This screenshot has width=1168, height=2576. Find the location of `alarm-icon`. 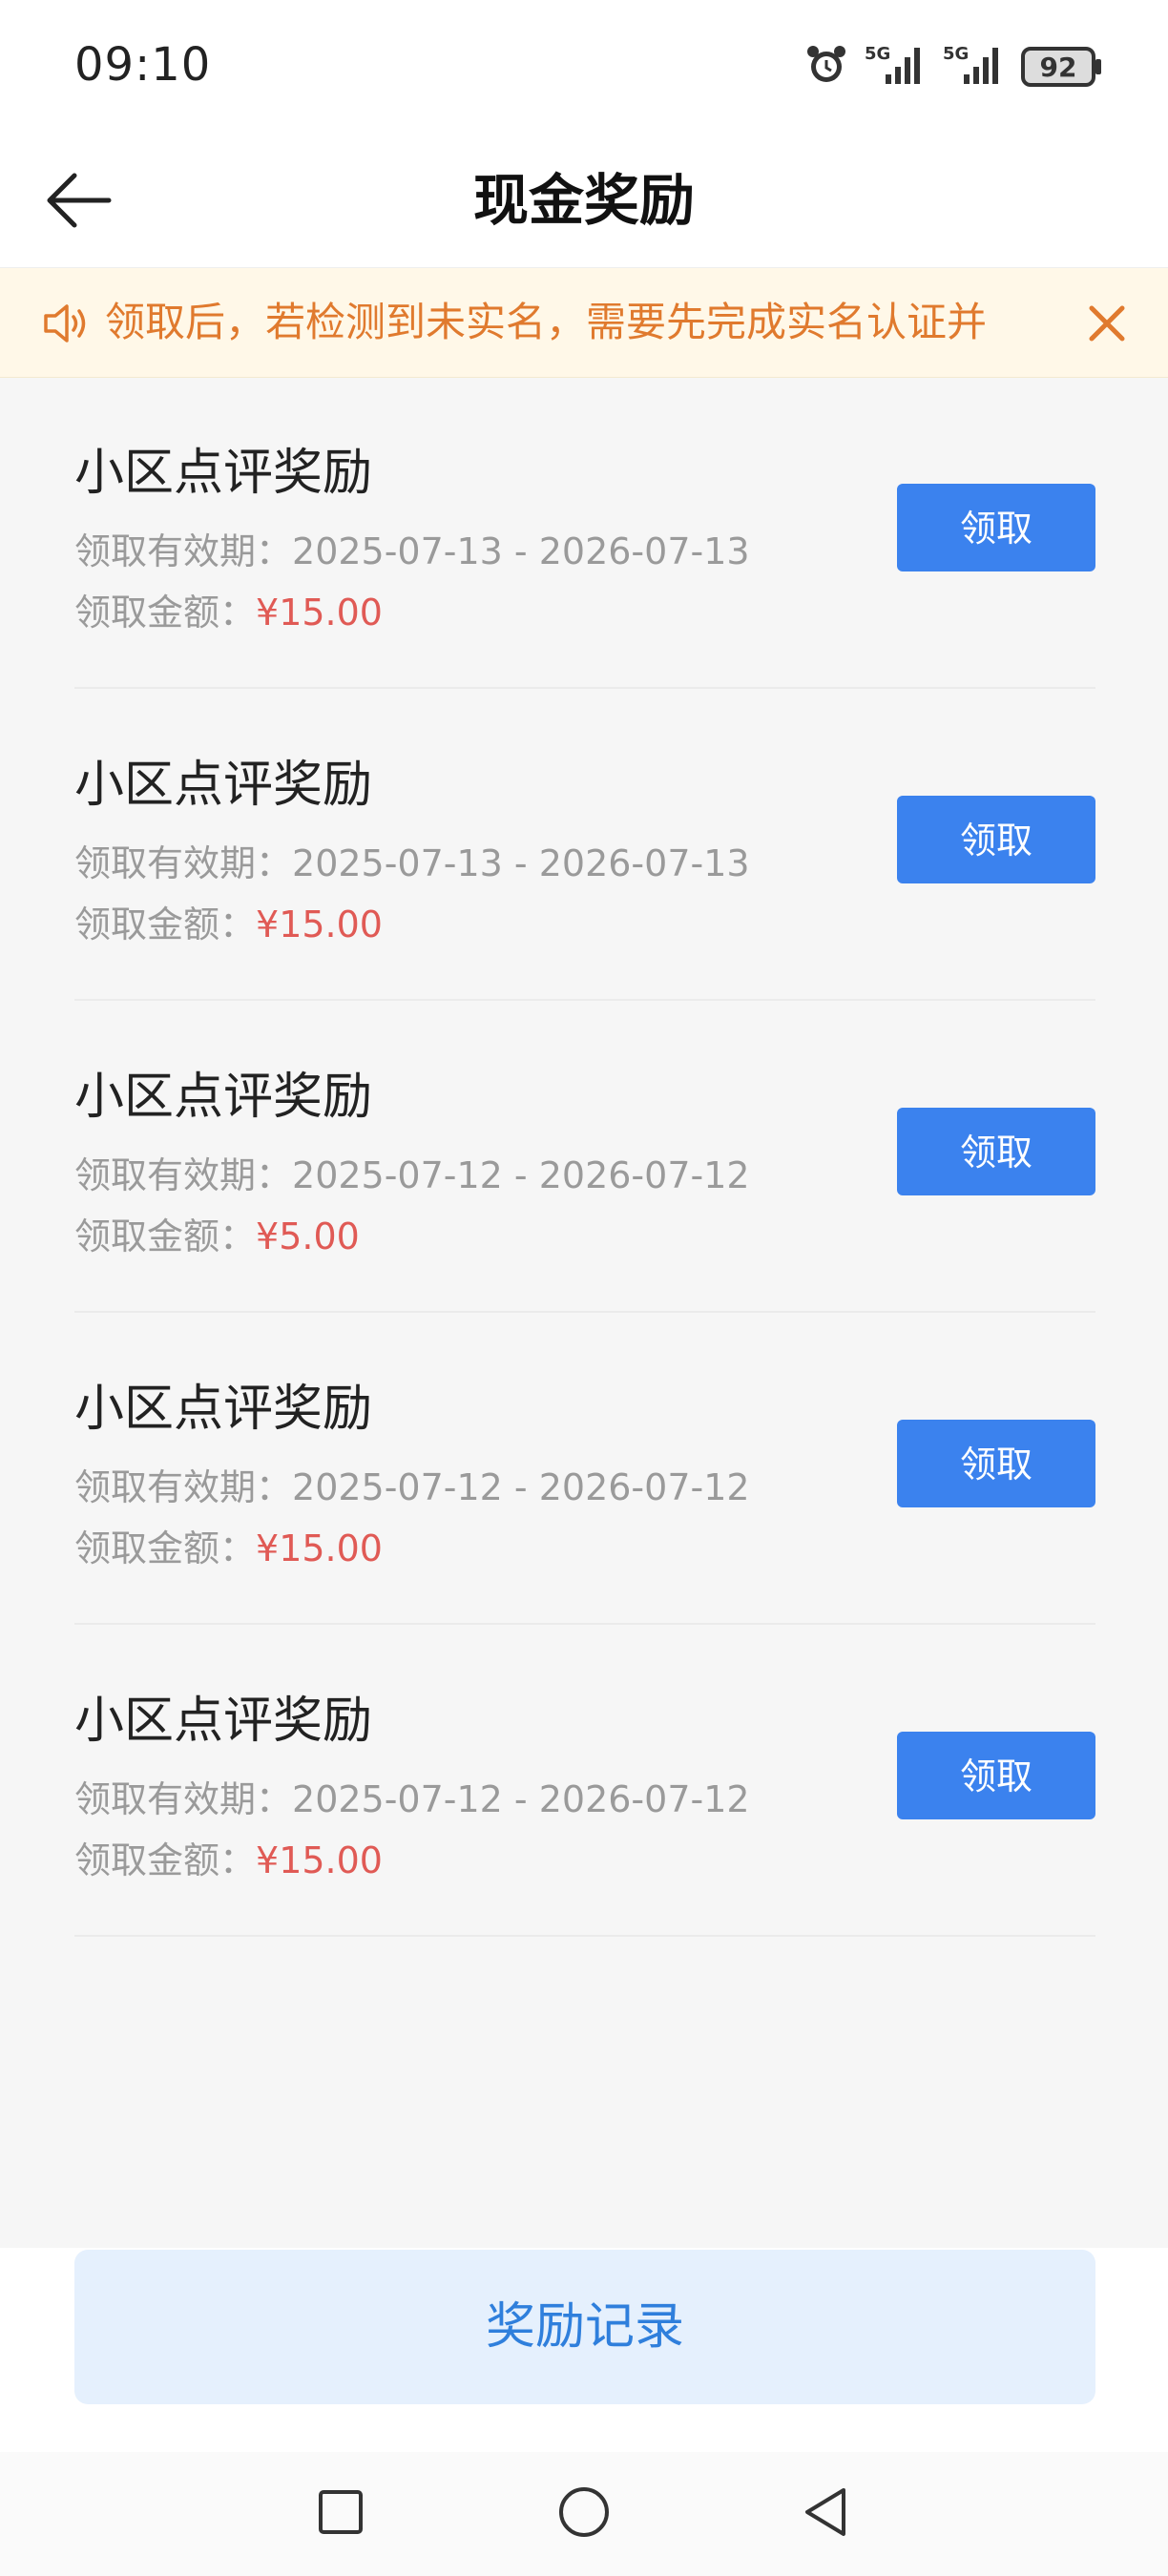

alarm-icon is located at coordinates (826, 67).